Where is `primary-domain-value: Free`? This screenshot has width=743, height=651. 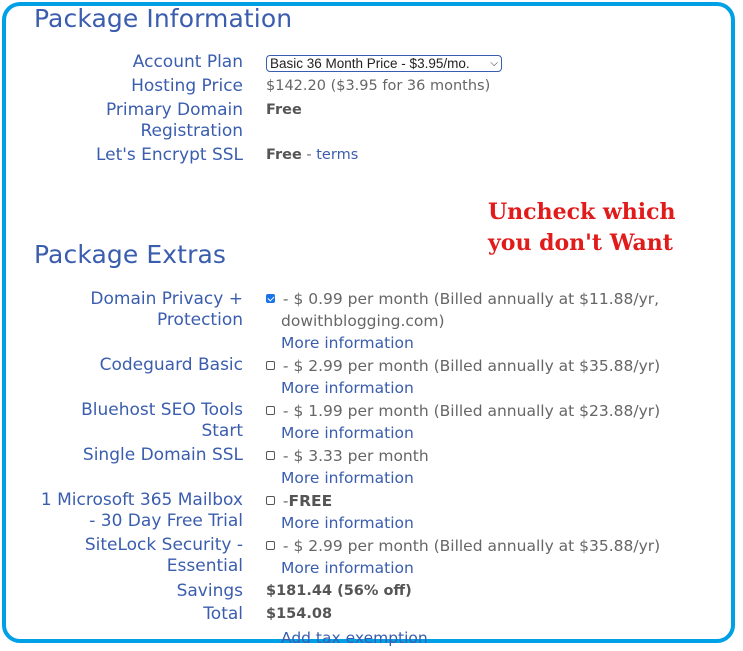 primary-domain-value: Free is located at coordinates (284, 110).